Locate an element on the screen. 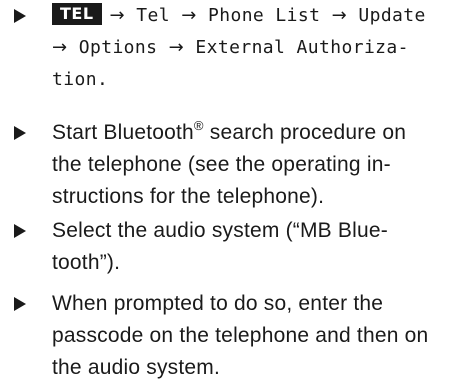 The height and width of the screenshot is (391, 465). menu-path-item: External Authoriza- is located at coordinates (302, 47).